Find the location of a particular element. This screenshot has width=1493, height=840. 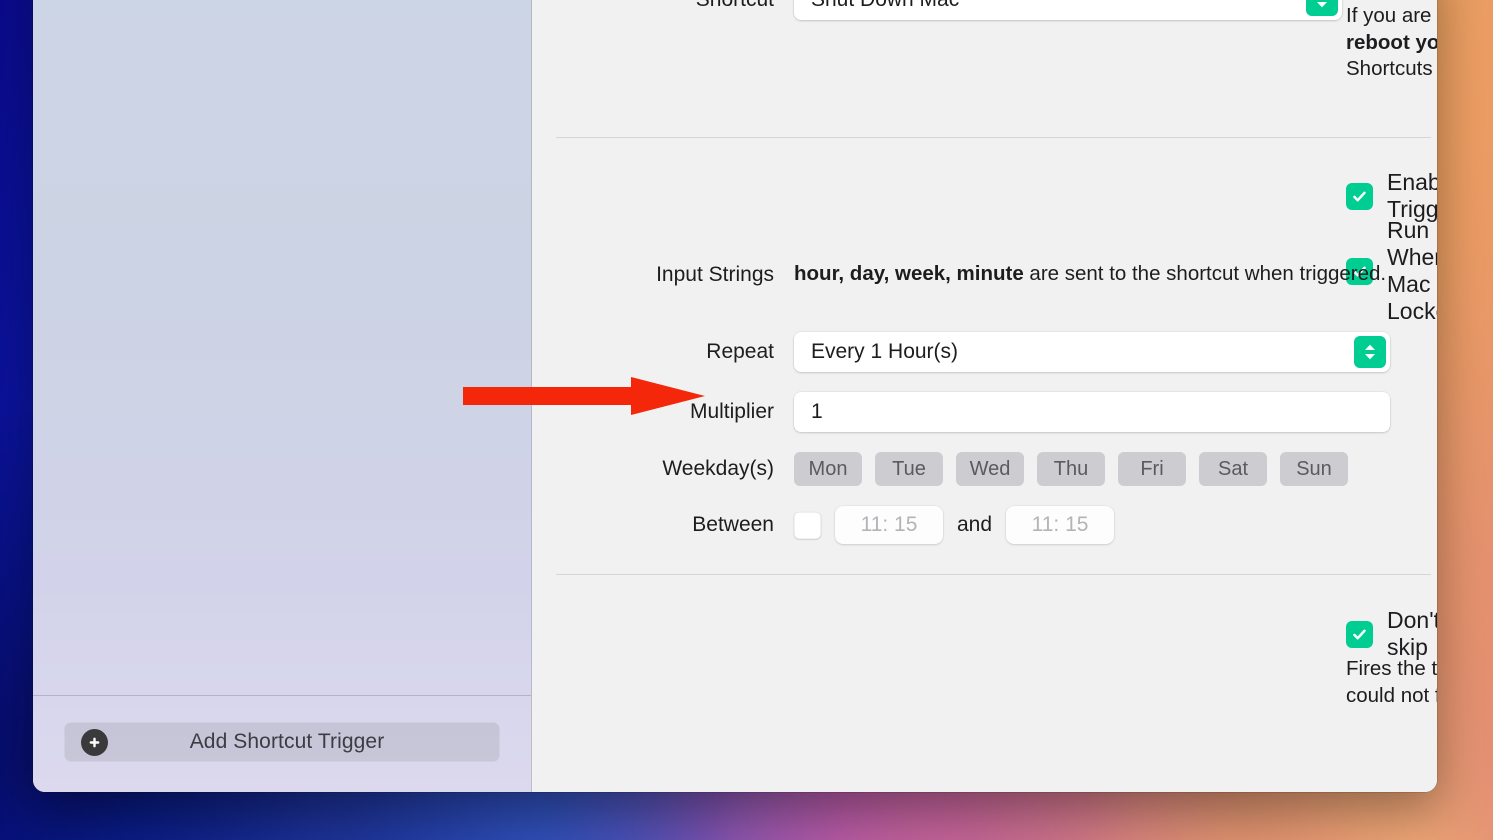

dont-skip-label: Don't skip is located at coordinates (1412, 633).